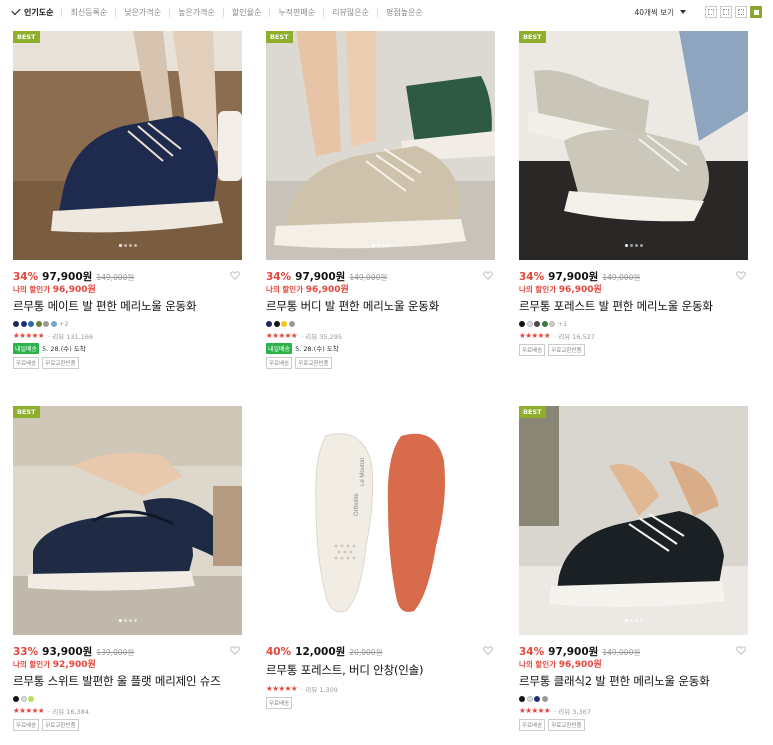  Describe the element at coordinates (575, 336) in the screenshot. I see `review-count: · 리뷰 16,527` at that location.